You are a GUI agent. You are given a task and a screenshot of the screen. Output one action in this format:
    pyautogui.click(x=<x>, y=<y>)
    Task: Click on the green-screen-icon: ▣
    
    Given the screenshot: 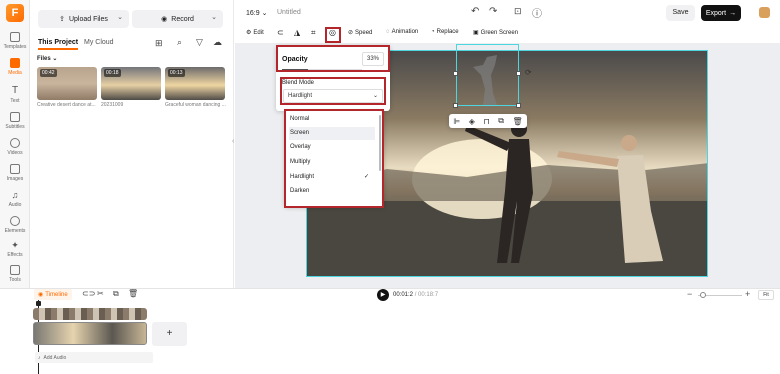 What is the action you would take?
    pyautogui.click(x=476, y=33)
    